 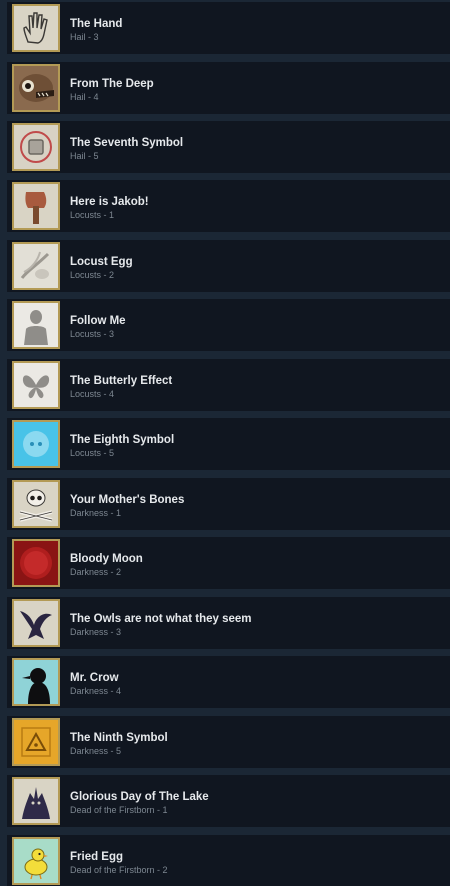 I want to click on achievement-title: Bloody Moon, so click(x=106, y=559).